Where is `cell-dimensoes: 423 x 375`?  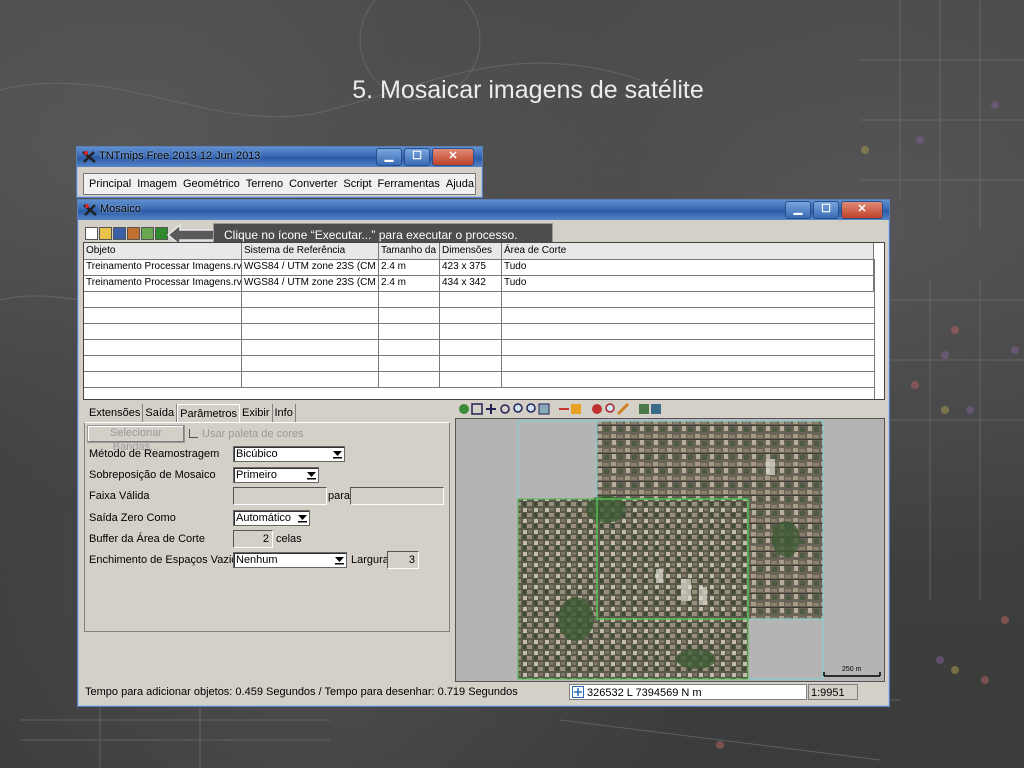 cell-dimensoes: 423 x 375 is located at coordinates (471, 267).